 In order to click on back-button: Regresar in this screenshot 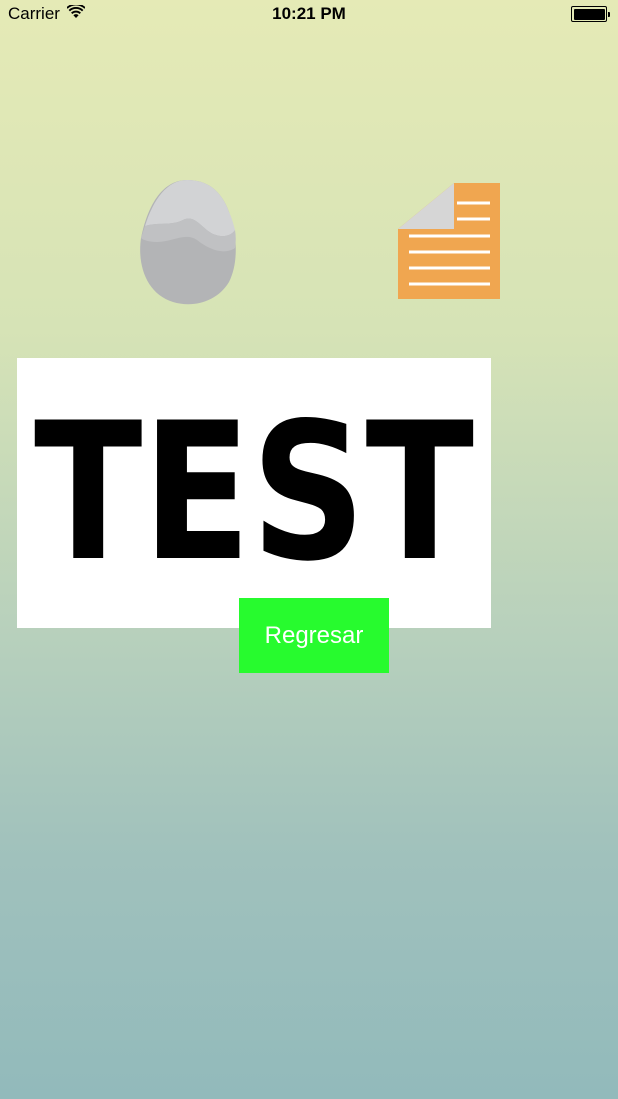, I will do `click(314, 635)`.